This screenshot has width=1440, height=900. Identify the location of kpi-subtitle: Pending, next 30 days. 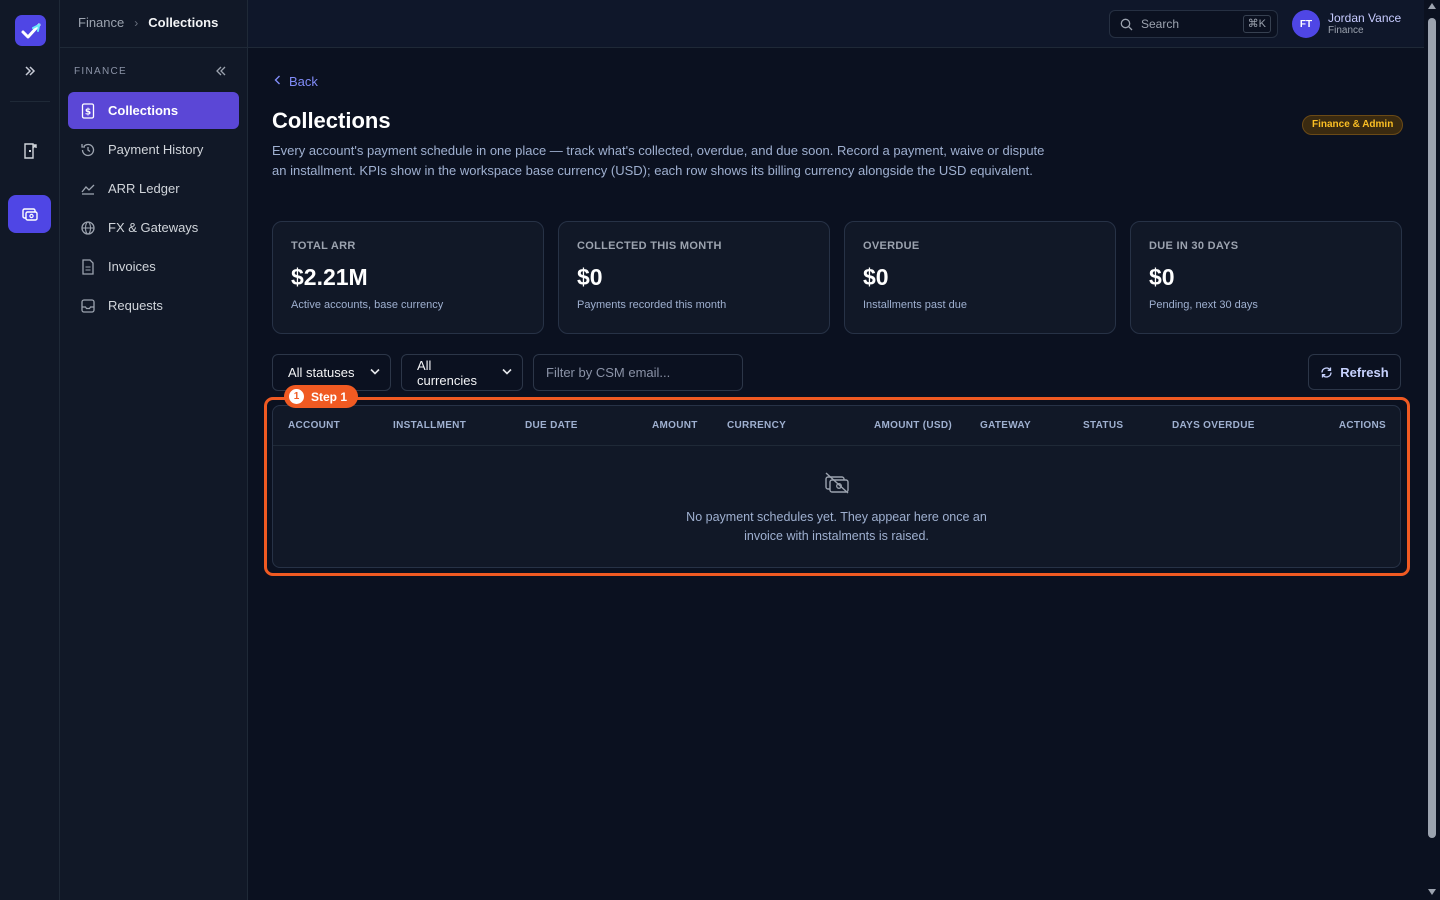
(1203, 305).